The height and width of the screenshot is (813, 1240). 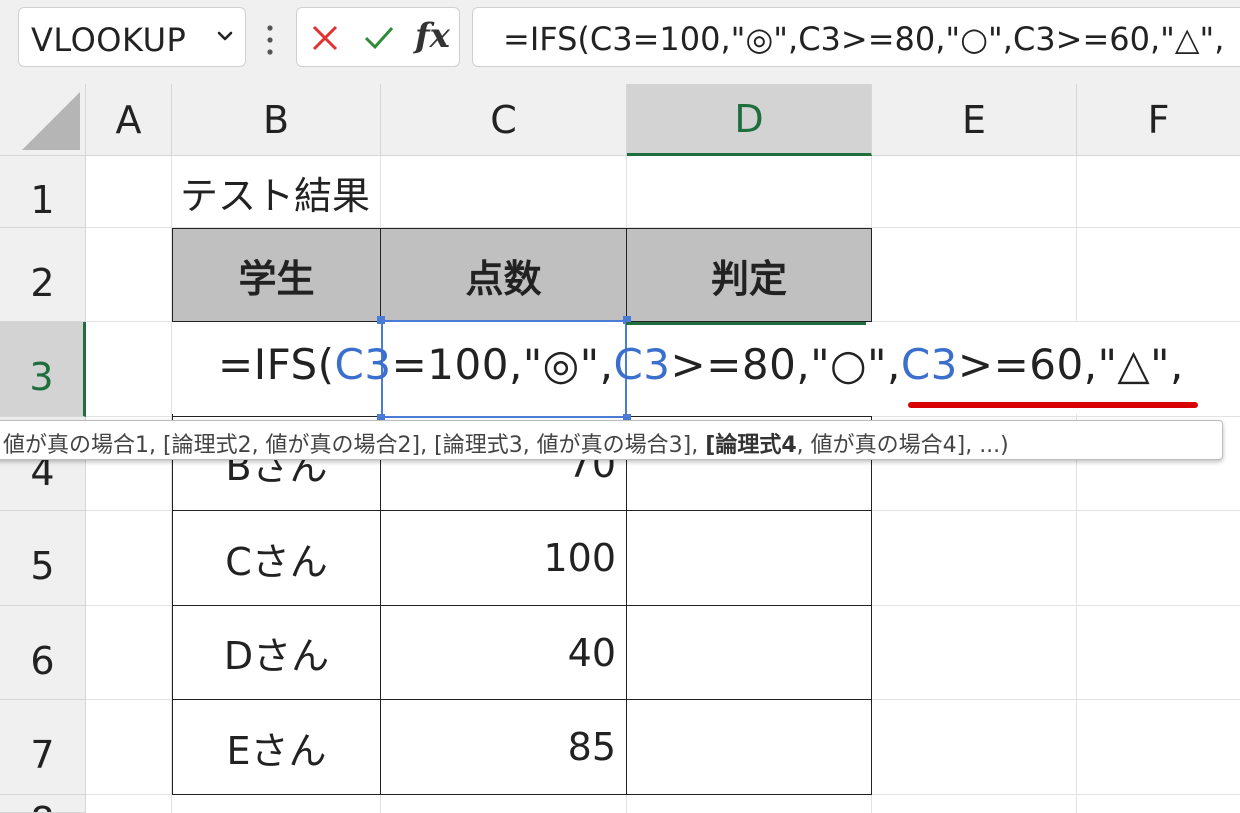 I want to click on column-header-a: A, so click(x=129, y=120).